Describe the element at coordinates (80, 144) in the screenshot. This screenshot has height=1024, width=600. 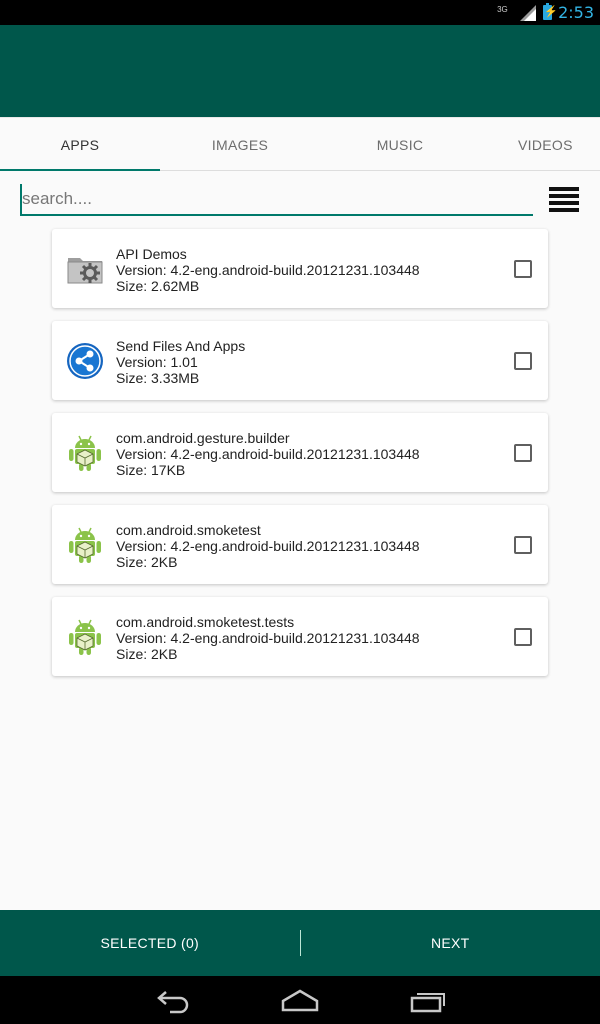
I see `tab-apps: APPS` at that location.